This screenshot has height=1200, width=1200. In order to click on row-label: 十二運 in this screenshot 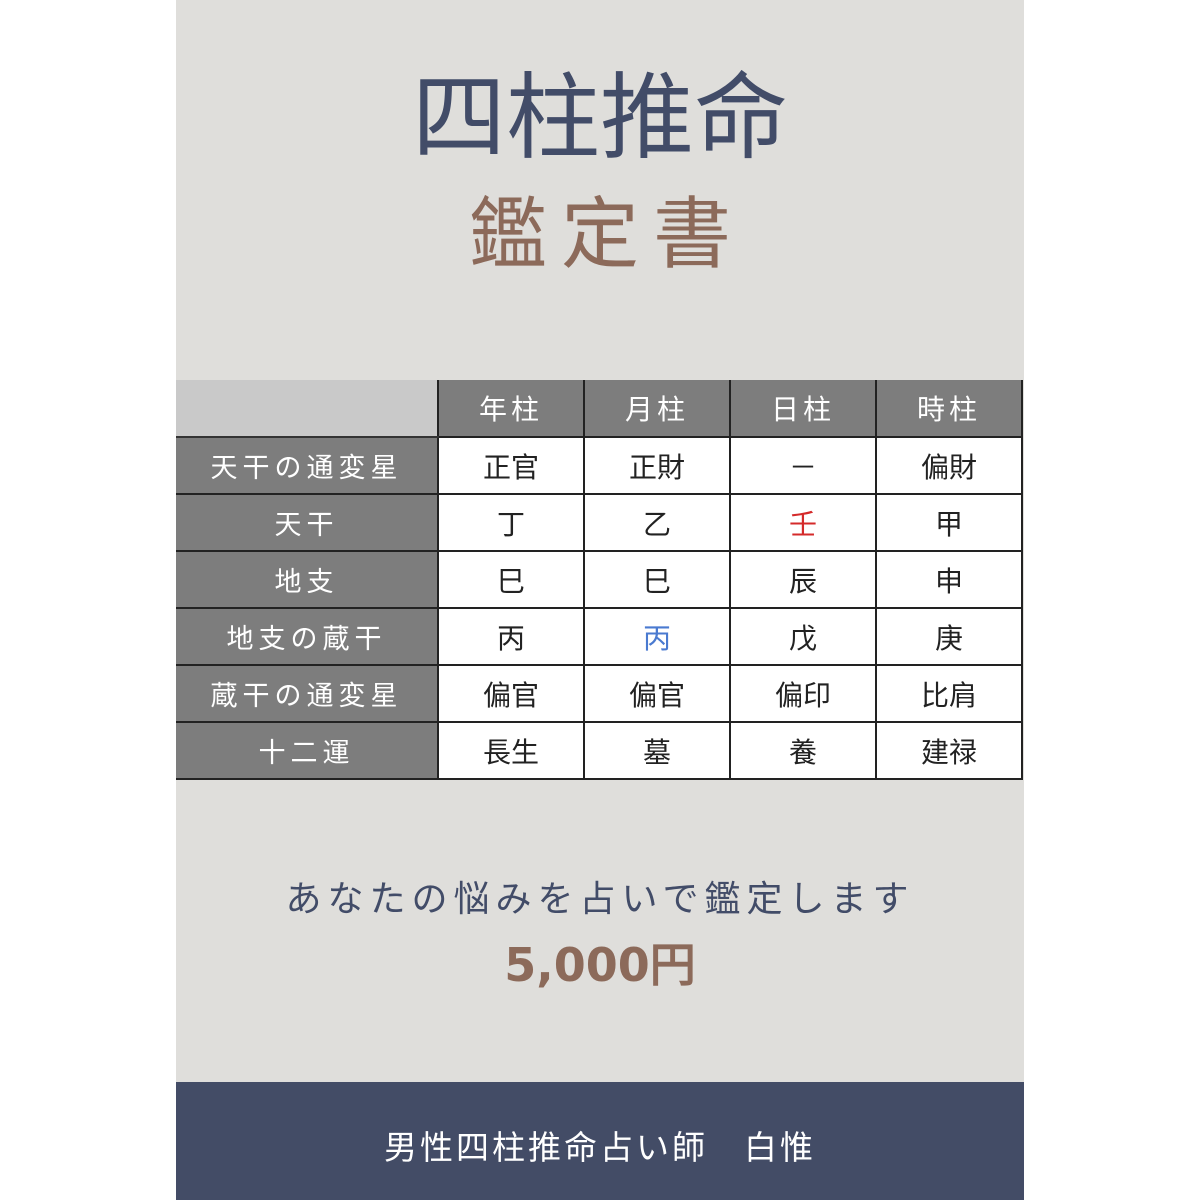, I will do `click(307, 751)`.